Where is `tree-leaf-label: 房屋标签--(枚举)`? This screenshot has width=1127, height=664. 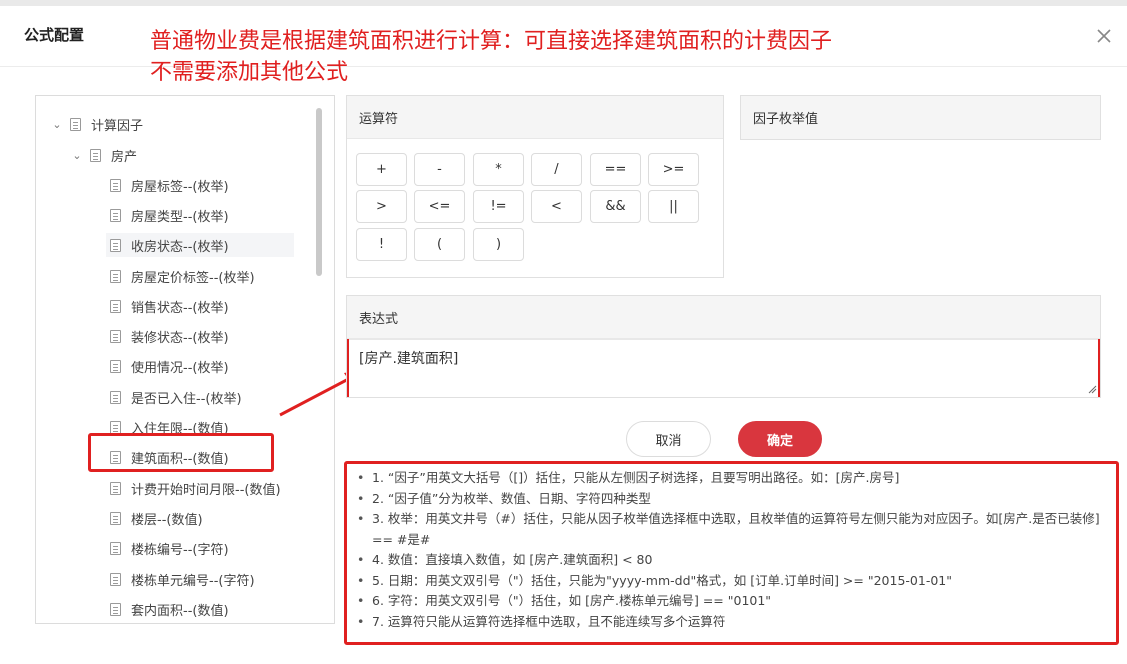 tree-leaf-label: 房屋标签--(枚举) is located at coordinates (180, 187).